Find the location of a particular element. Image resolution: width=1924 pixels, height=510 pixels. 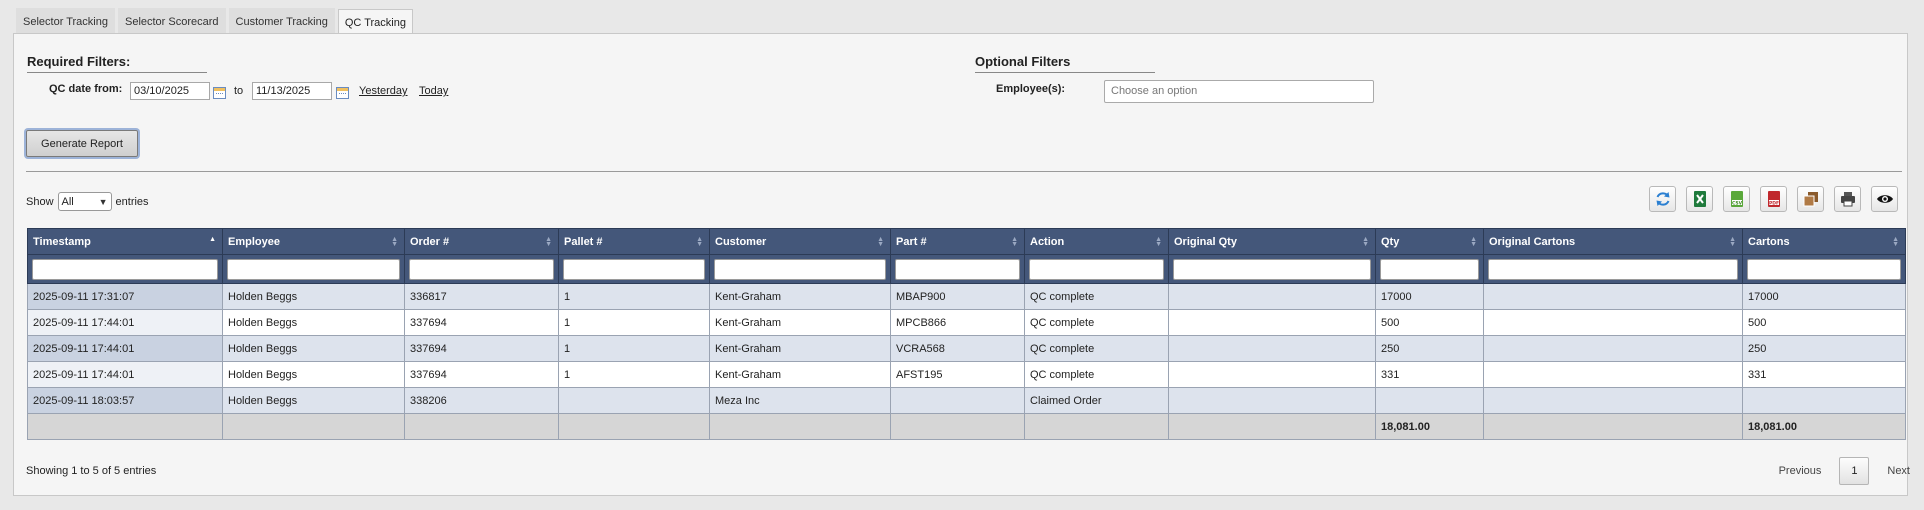

cell-pallet is located at coordinates (634, 400).